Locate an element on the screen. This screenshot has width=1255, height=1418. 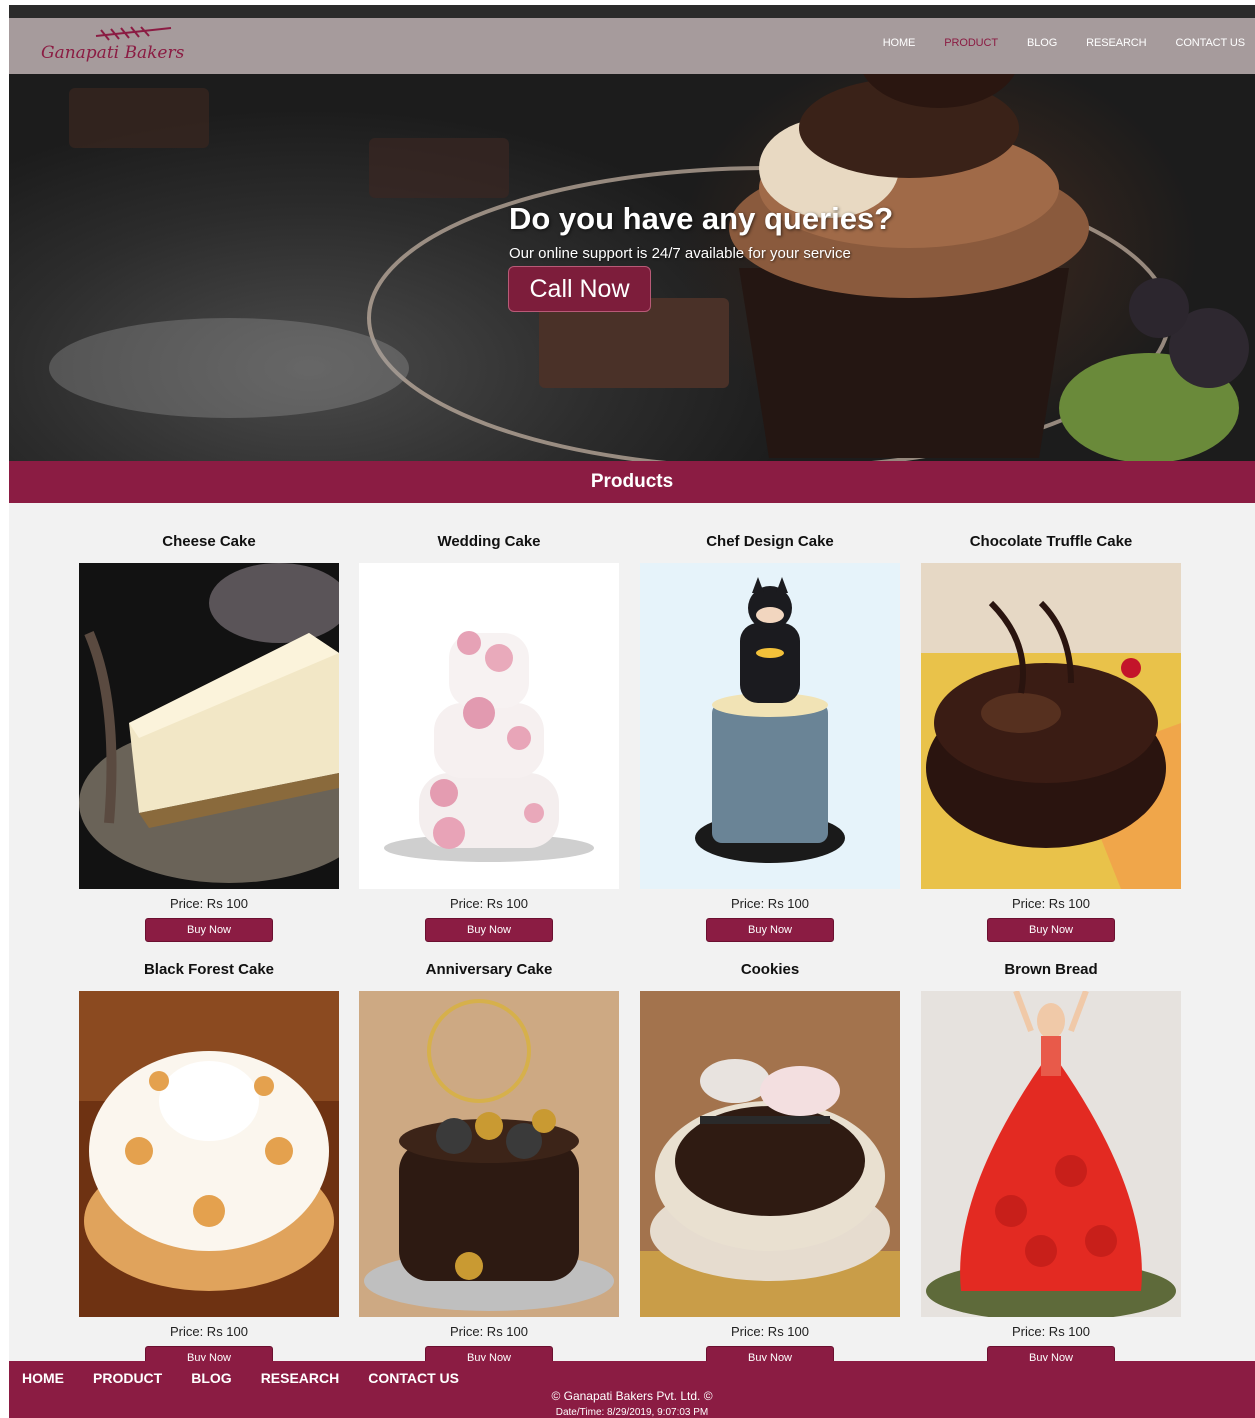
footer-blog-link: BLOG is located at coordinates (211, 1378).